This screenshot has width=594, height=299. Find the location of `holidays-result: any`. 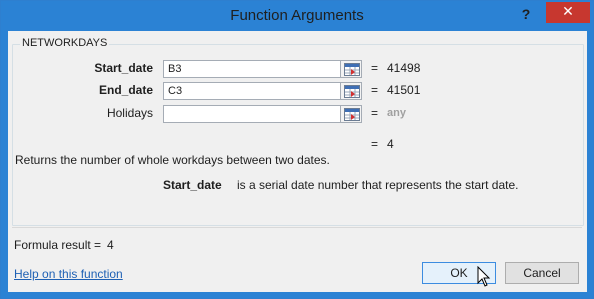

holidays-result: any is located at coordinates (396, 113).